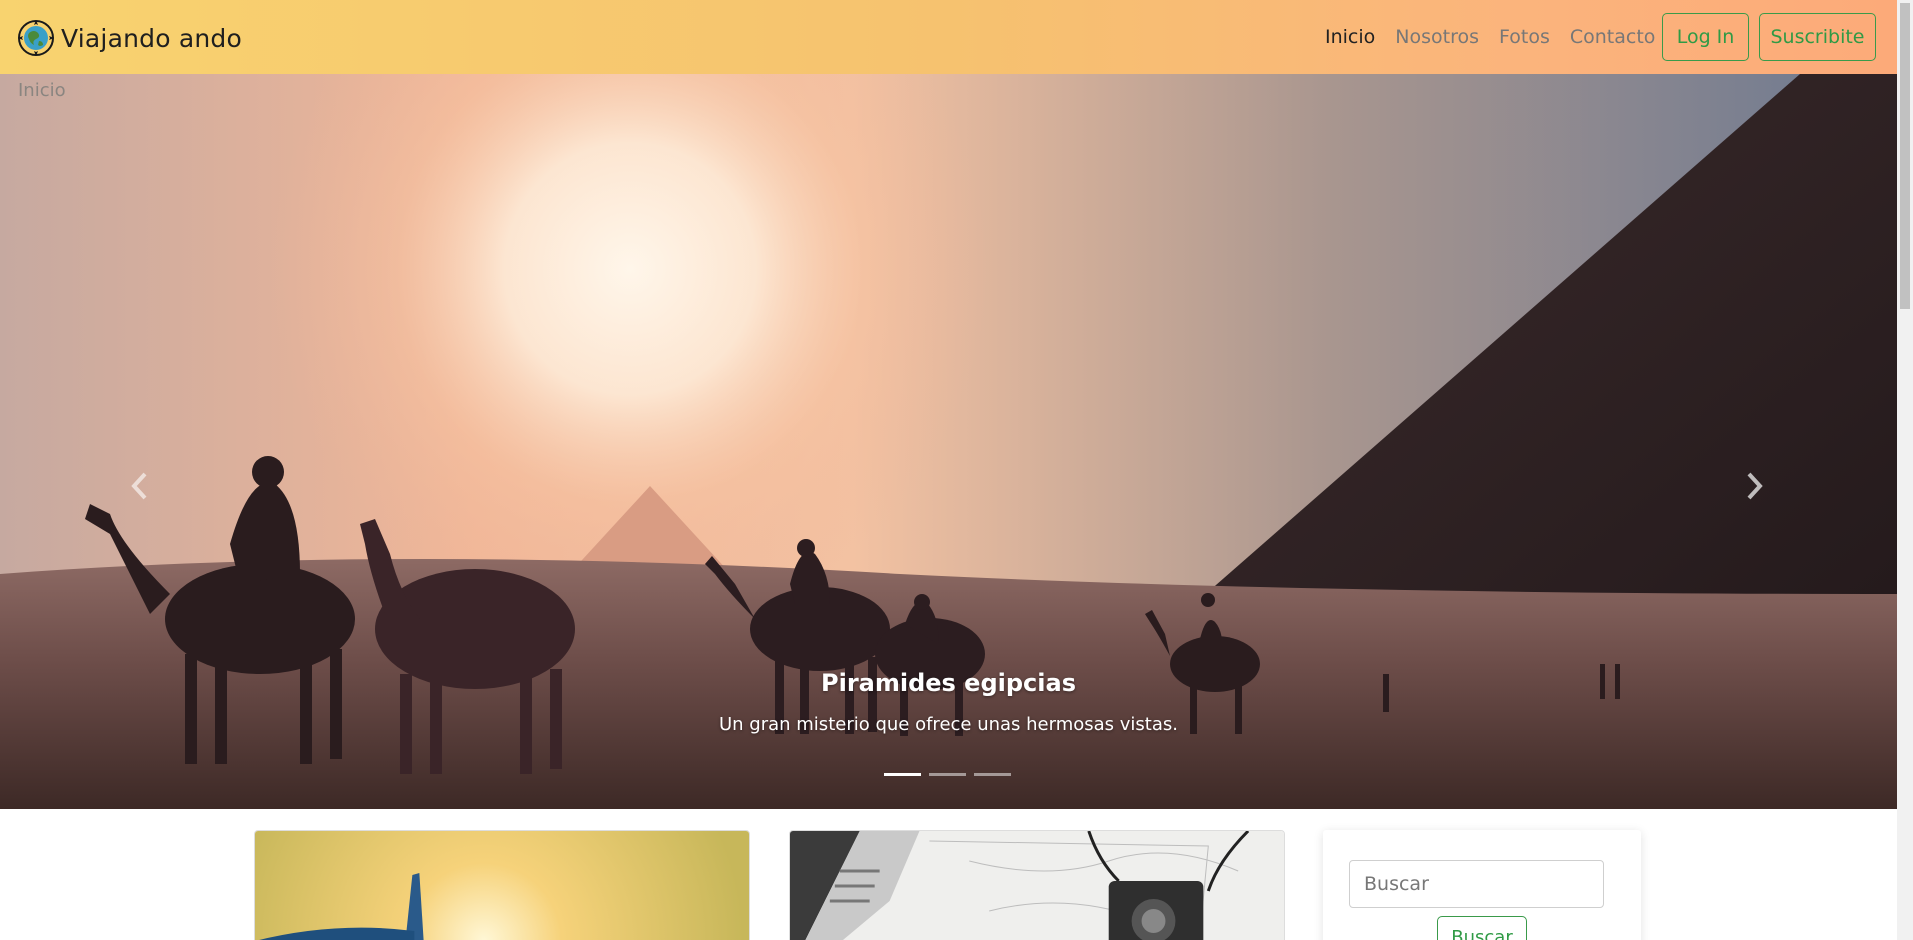 Image resolution: width=1913 pixels, height=940 pixels. What do you see at coordinates (1350, 37) in the screenshot?
I see `nav-link-inicio: Inicio` at bounding box center [1350, 37].